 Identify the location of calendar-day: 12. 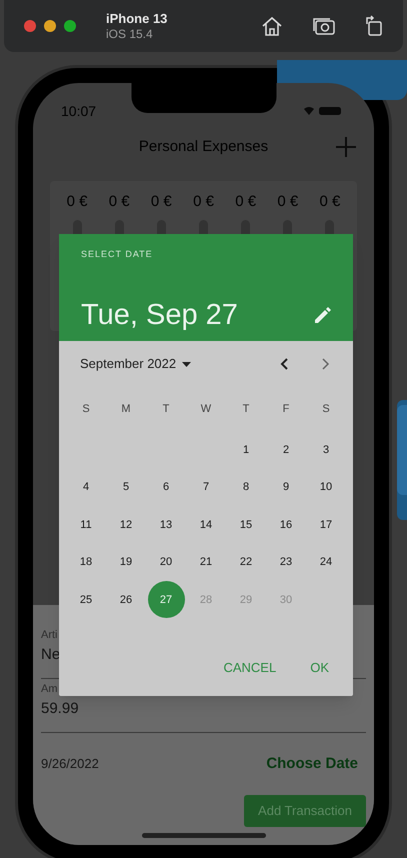
(126, 525).